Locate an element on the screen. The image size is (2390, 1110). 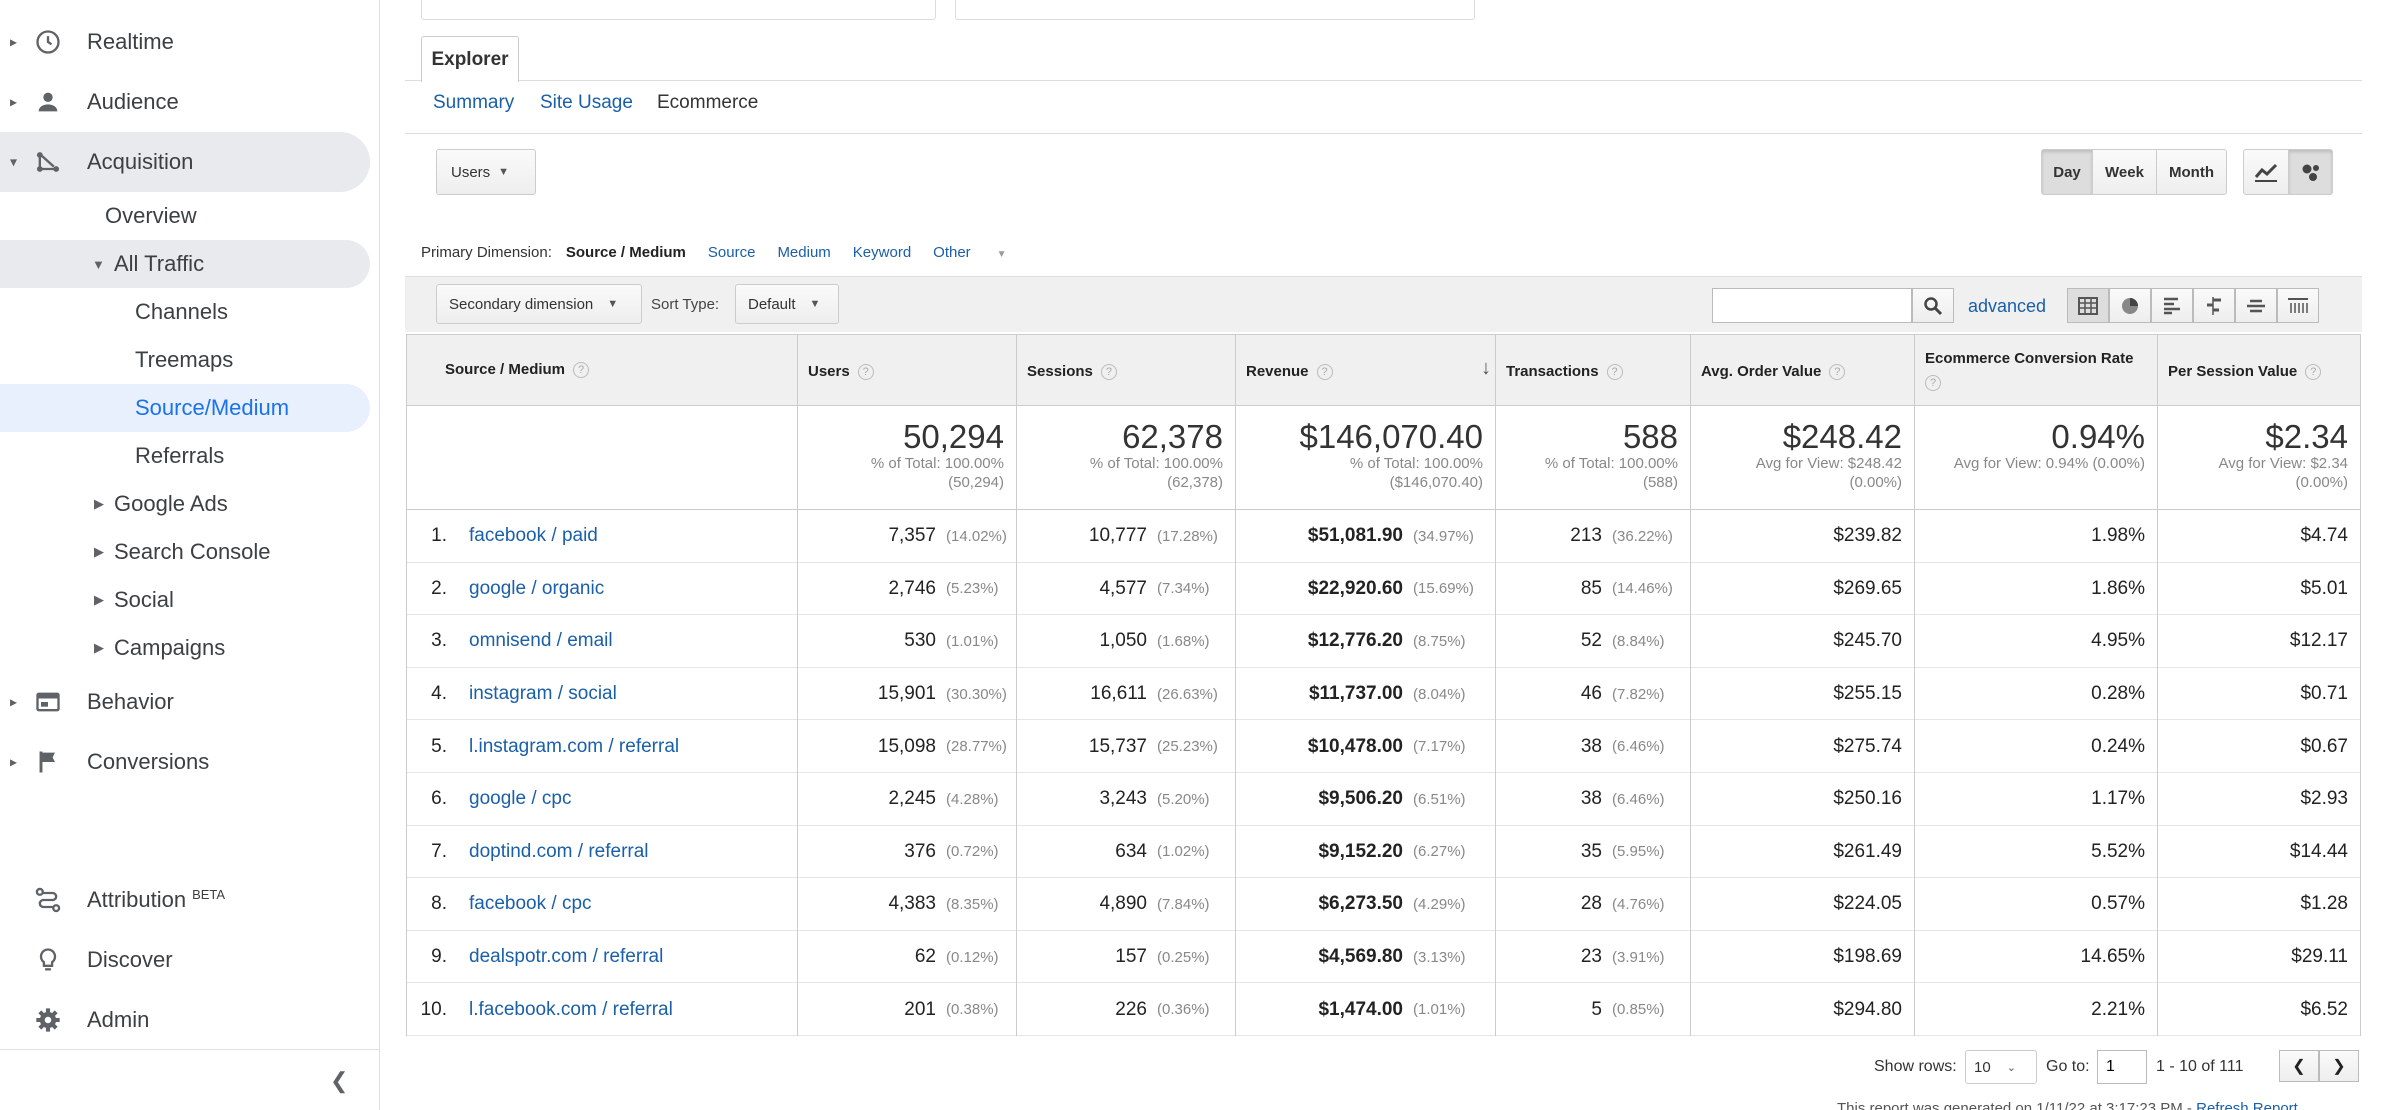
pivot-view-button is located at coordinates (2298, 305).